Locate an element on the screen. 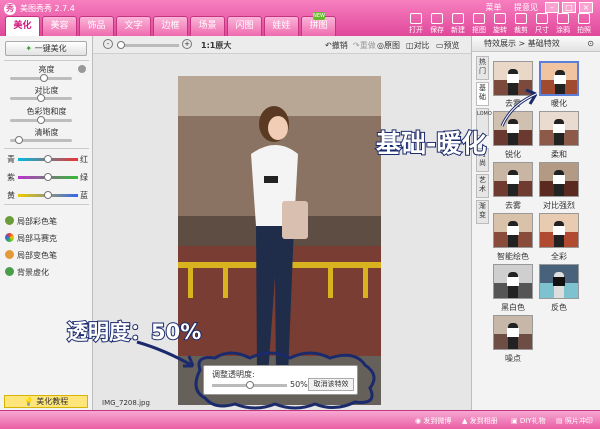 The width and height of the screenshot is (600, 429). tab-beauty: 美容 is located at coordinates (59, 26).